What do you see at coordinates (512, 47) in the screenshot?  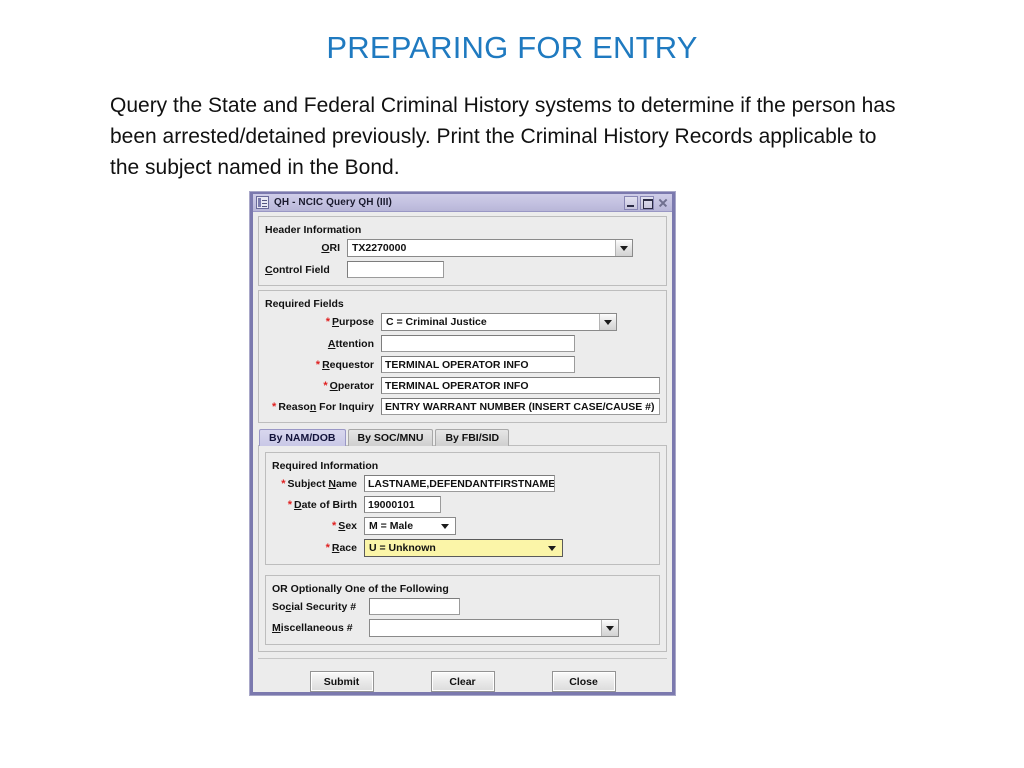 I see `page-title: PREPARING FOR ENTRY` at bounding box center [512, 47].